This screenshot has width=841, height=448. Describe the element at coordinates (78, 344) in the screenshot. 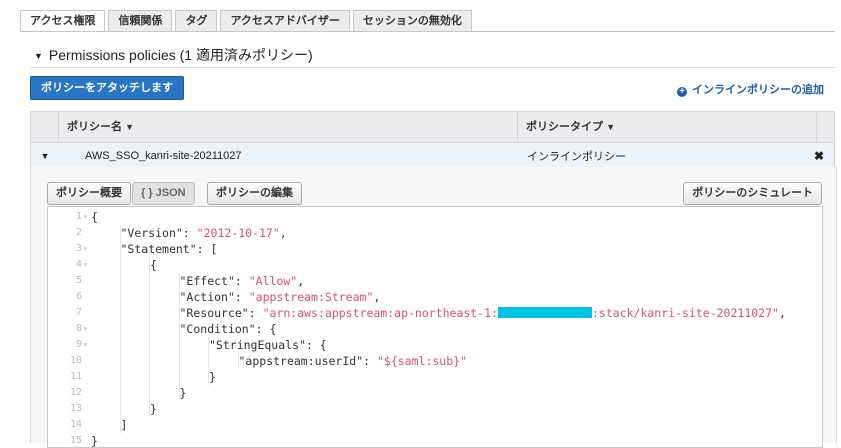

I see `line-number: 9` at that location.